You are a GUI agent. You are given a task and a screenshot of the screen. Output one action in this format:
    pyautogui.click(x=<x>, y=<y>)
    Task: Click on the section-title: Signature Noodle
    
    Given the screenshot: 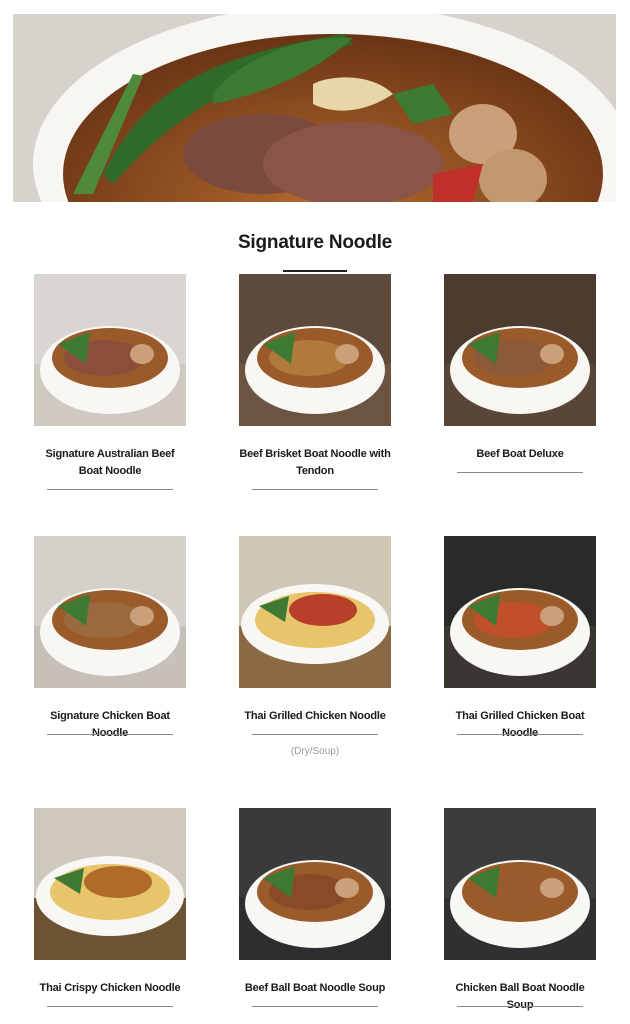 What is the action you would take?
    pyautogui.click(x=315, y=242)
    